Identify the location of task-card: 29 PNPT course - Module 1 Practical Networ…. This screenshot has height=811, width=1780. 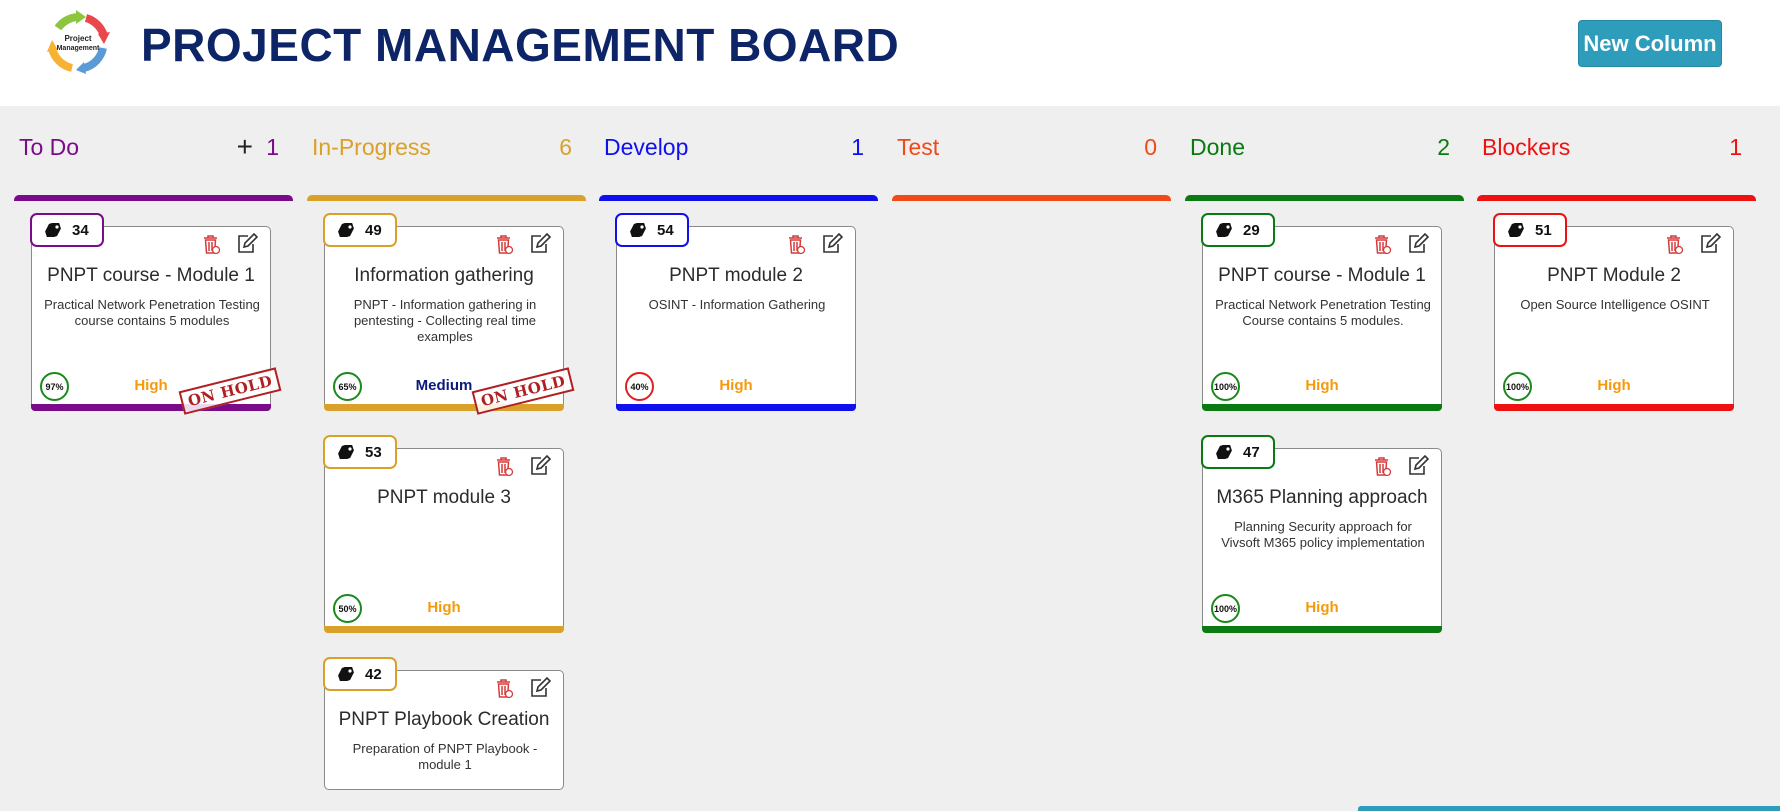
(1321, 312).